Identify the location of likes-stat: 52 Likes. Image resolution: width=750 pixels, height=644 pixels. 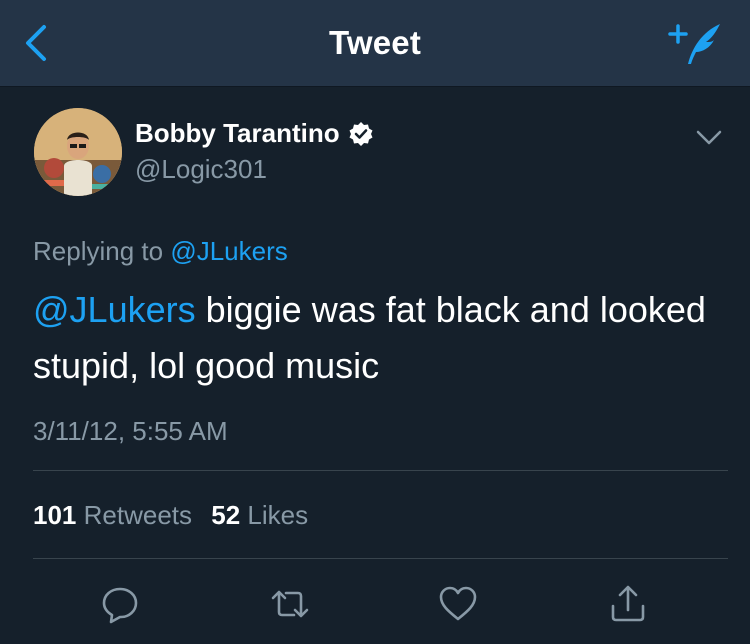
(259, 515).